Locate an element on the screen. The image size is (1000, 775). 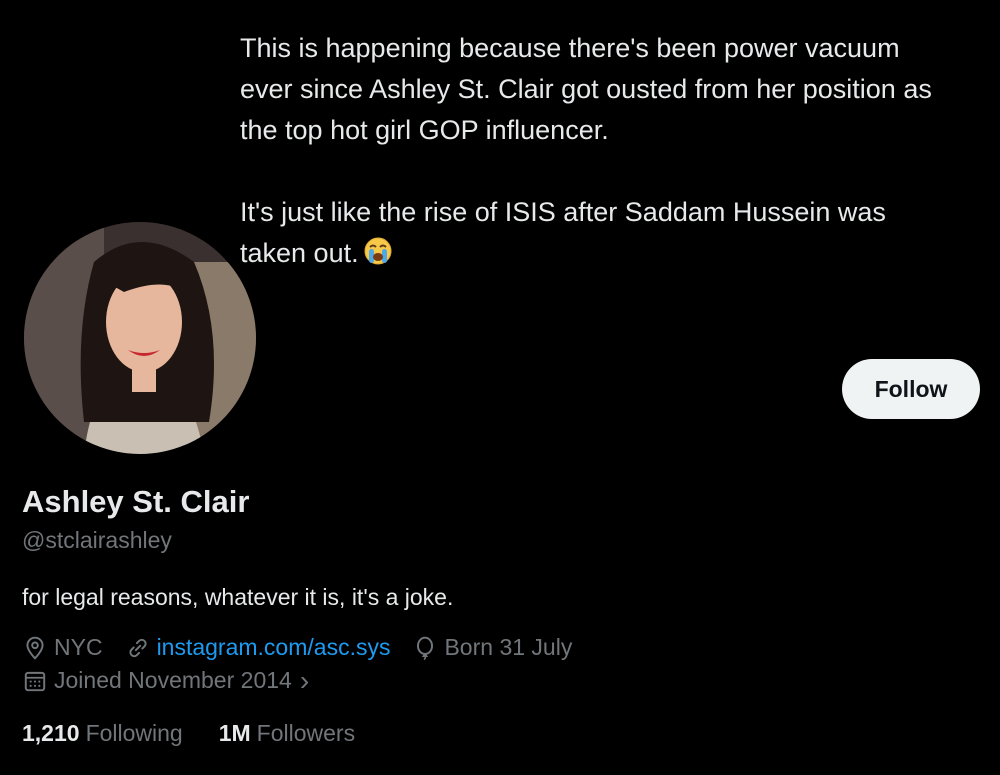
location-pin-icon is located at coordinates (35, 648).